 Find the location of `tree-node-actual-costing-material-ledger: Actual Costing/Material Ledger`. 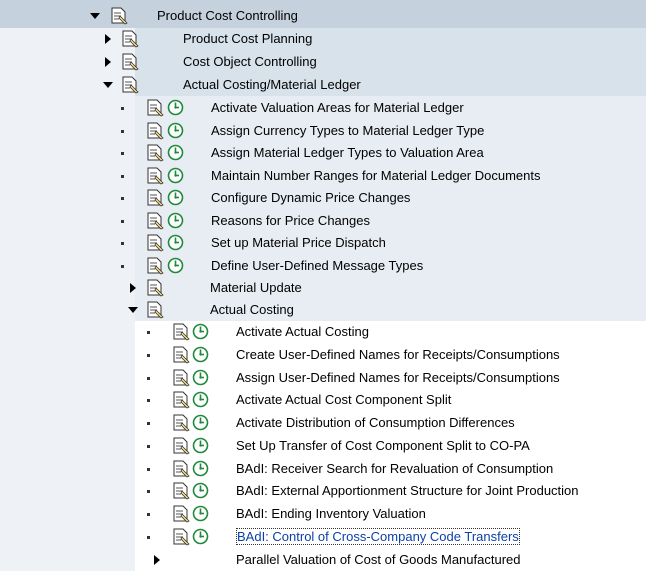

tree-node-actual-costing-material-ledger: Actual Costing/Material Ledger is located at coordinates (323, 85).